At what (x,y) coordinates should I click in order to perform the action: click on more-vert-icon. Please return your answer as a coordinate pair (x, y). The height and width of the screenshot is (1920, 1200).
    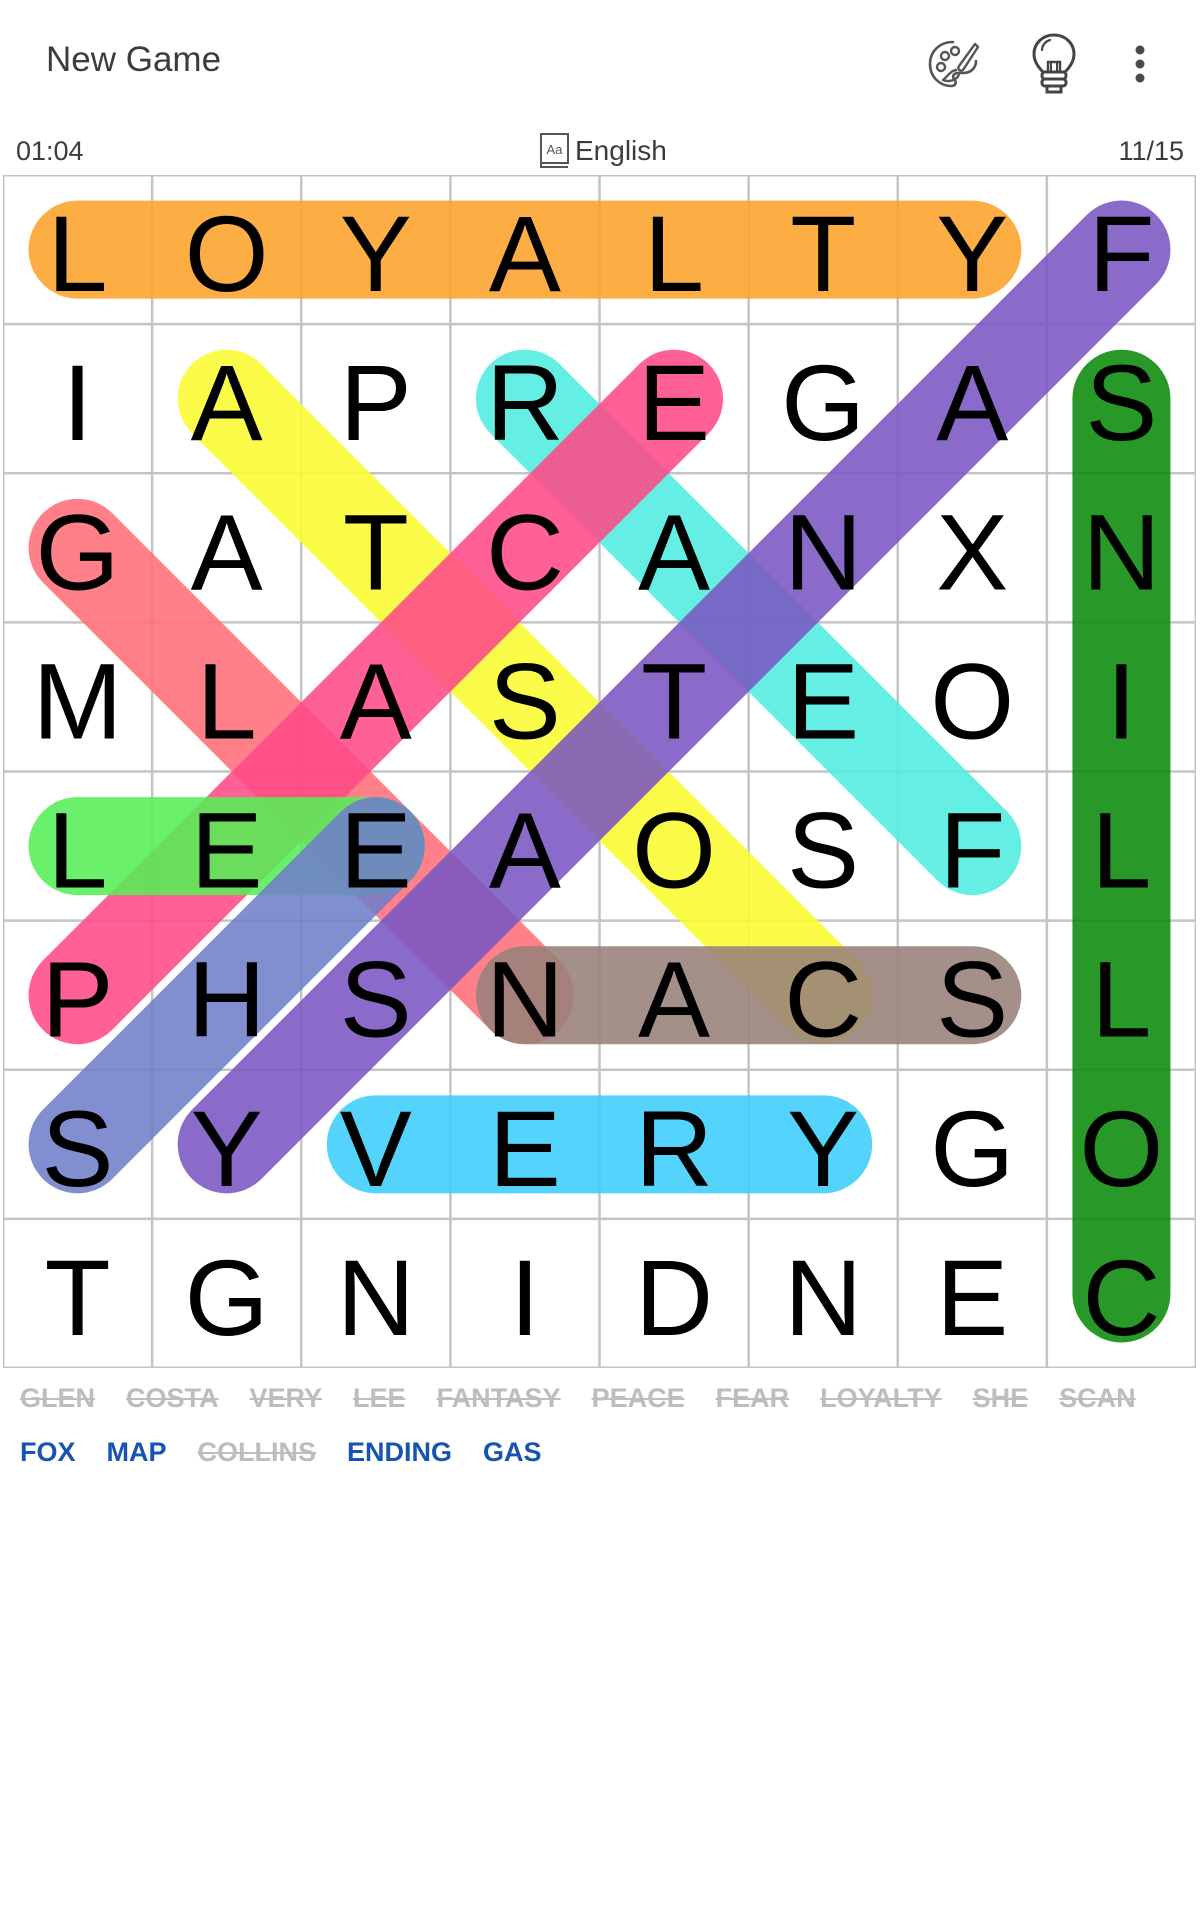
    Looking at the image, I should click on (1140, 64).